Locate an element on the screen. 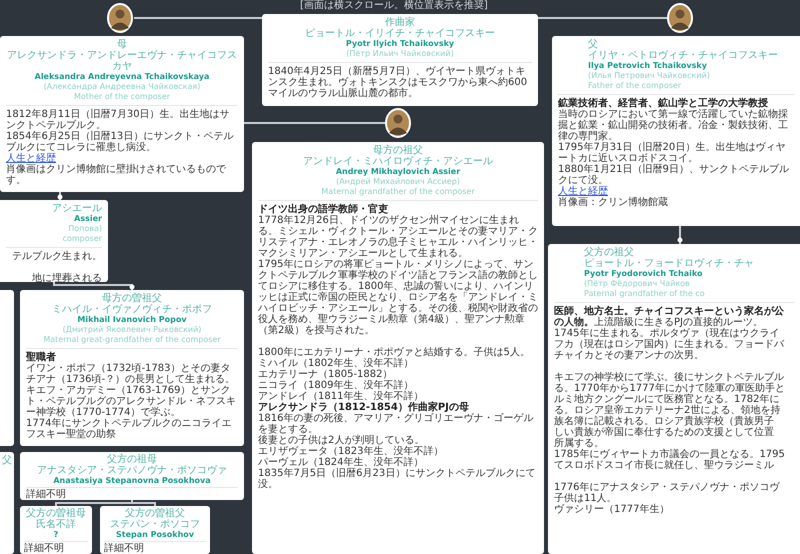 The width and height of the screenshot is (800, 554). bio-text: 1778年12月26日、ドイツのザクセン州マイセンに生まれる。ミシェル・ヴィクトール・アシエールとその妻マリア・クリスティアナ・エレオノラの息子ミヒャエル・ハインリッヒ・マクシミリアン・アシエールとして生まれる。 is located at coordinates (398, 237).